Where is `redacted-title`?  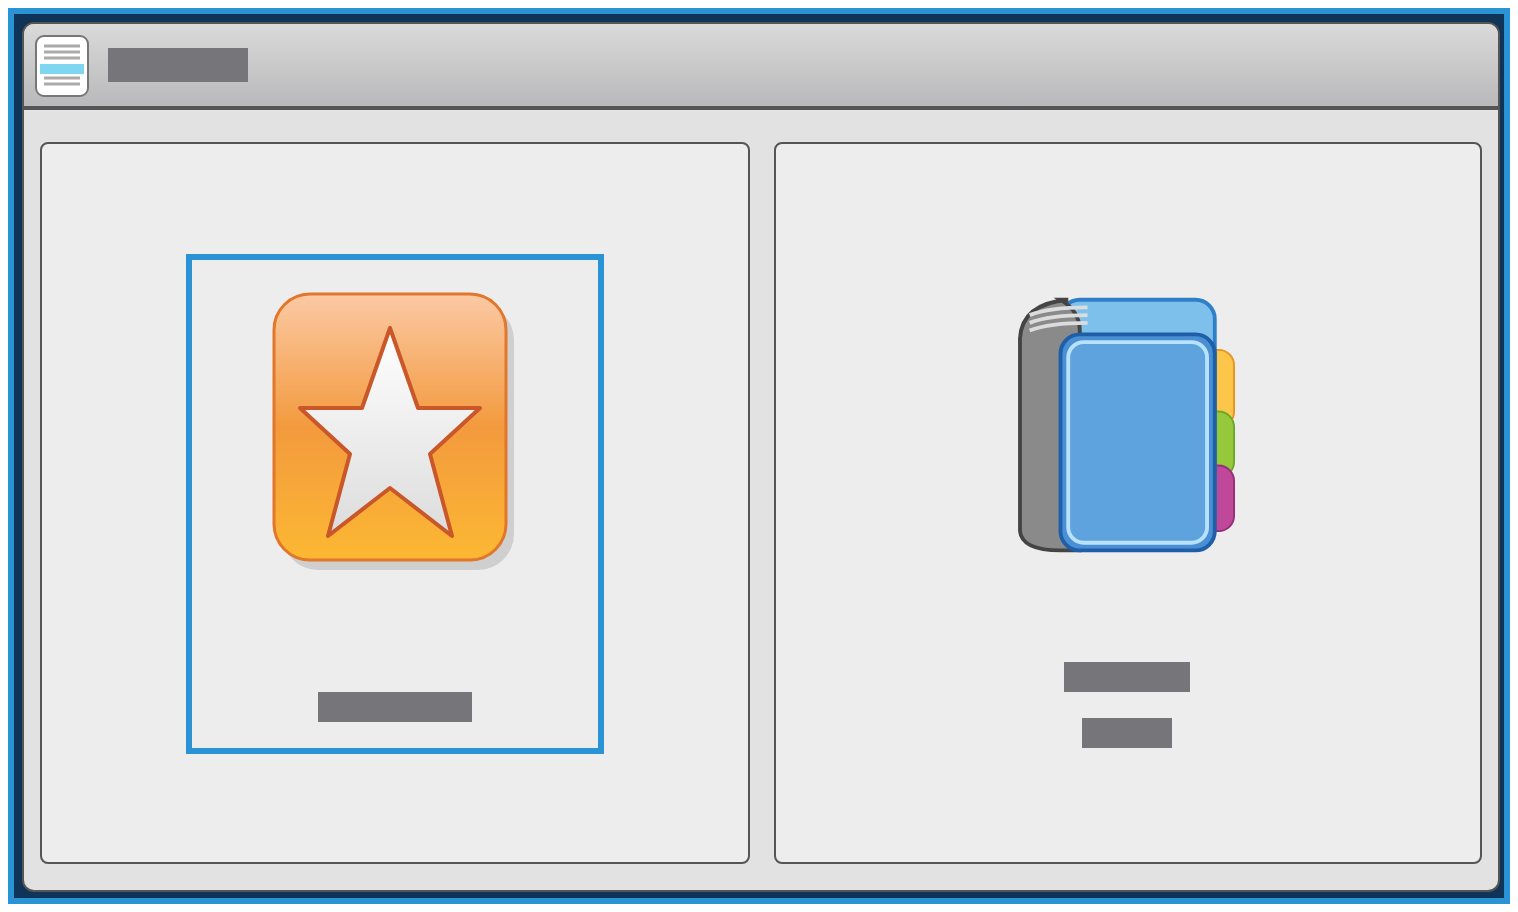 redacted-title is located at coordinates (178, 65).